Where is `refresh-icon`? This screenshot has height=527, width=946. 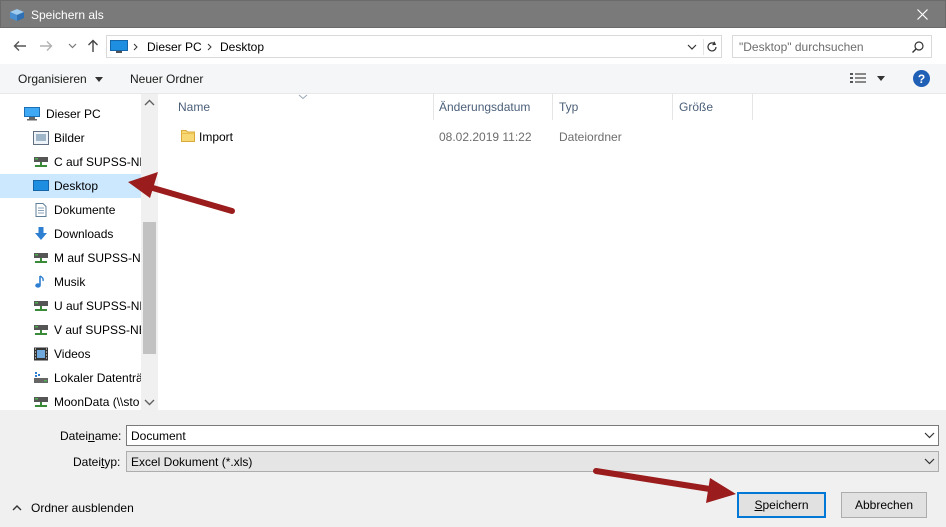 refresh-icon is located at coordinates (711, 46).